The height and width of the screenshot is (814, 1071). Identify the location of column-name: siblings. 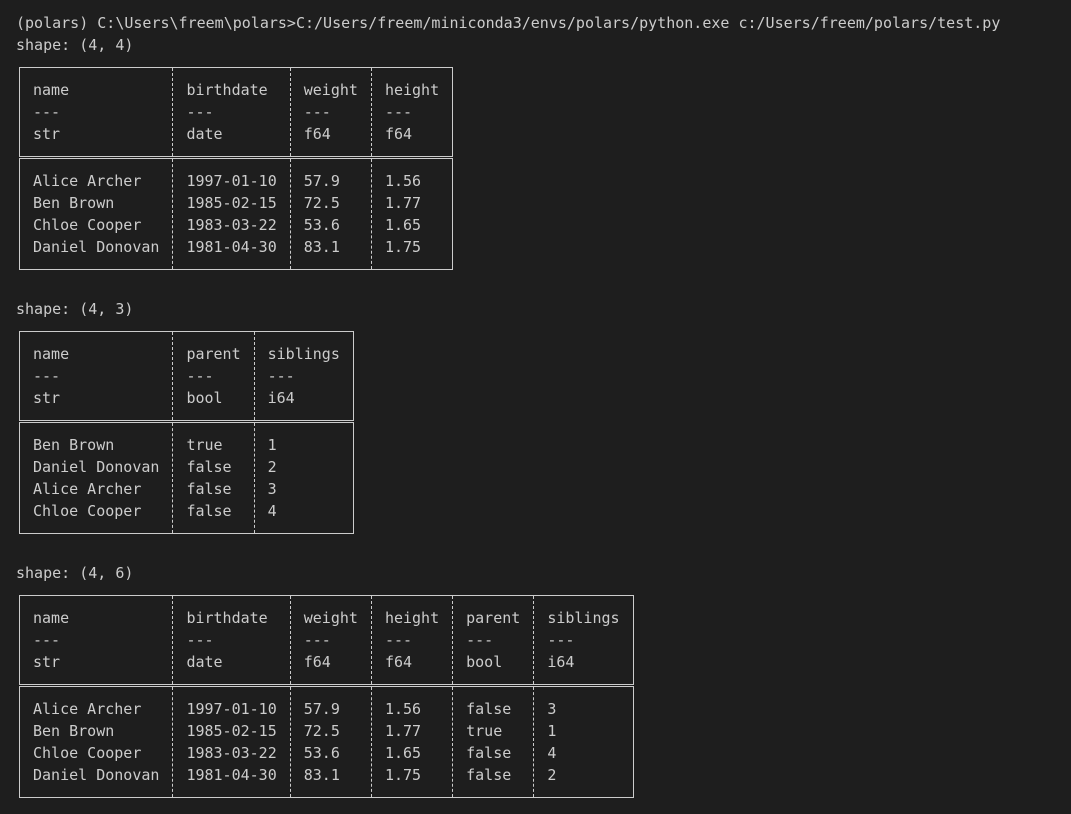
(303, 354).